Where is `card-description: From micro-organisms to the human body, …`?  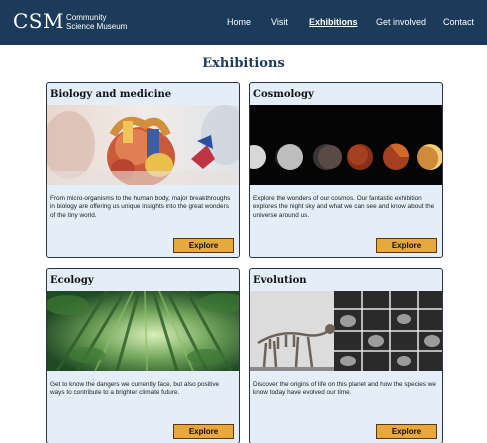 card-description: From micro-organisms to the human body, … is located at coordinates (140, 207).